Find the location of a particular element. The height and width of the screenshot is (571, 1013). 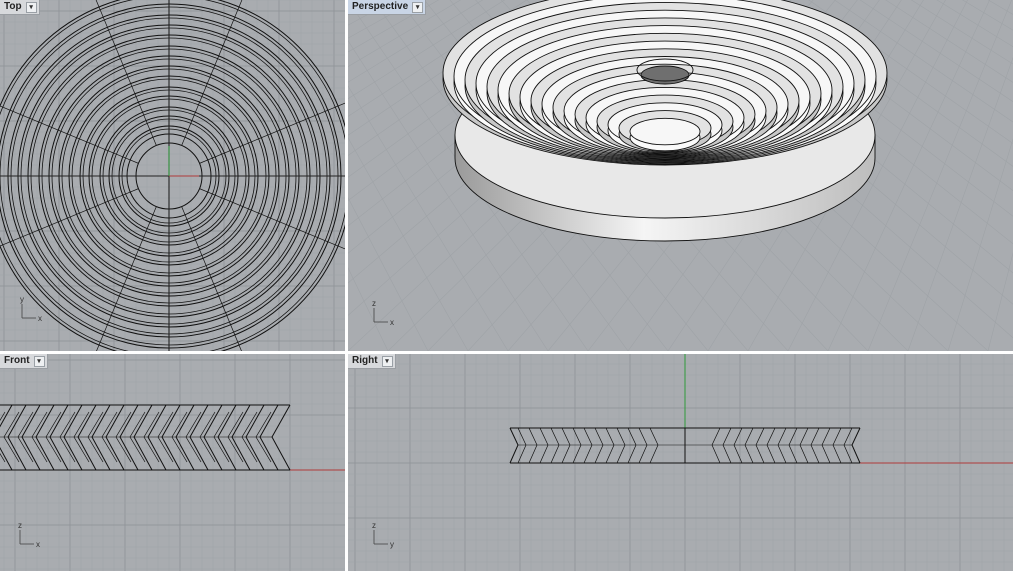

viewport-tab-perspective: Perspective ▾ is located at coordinates (387, 7).